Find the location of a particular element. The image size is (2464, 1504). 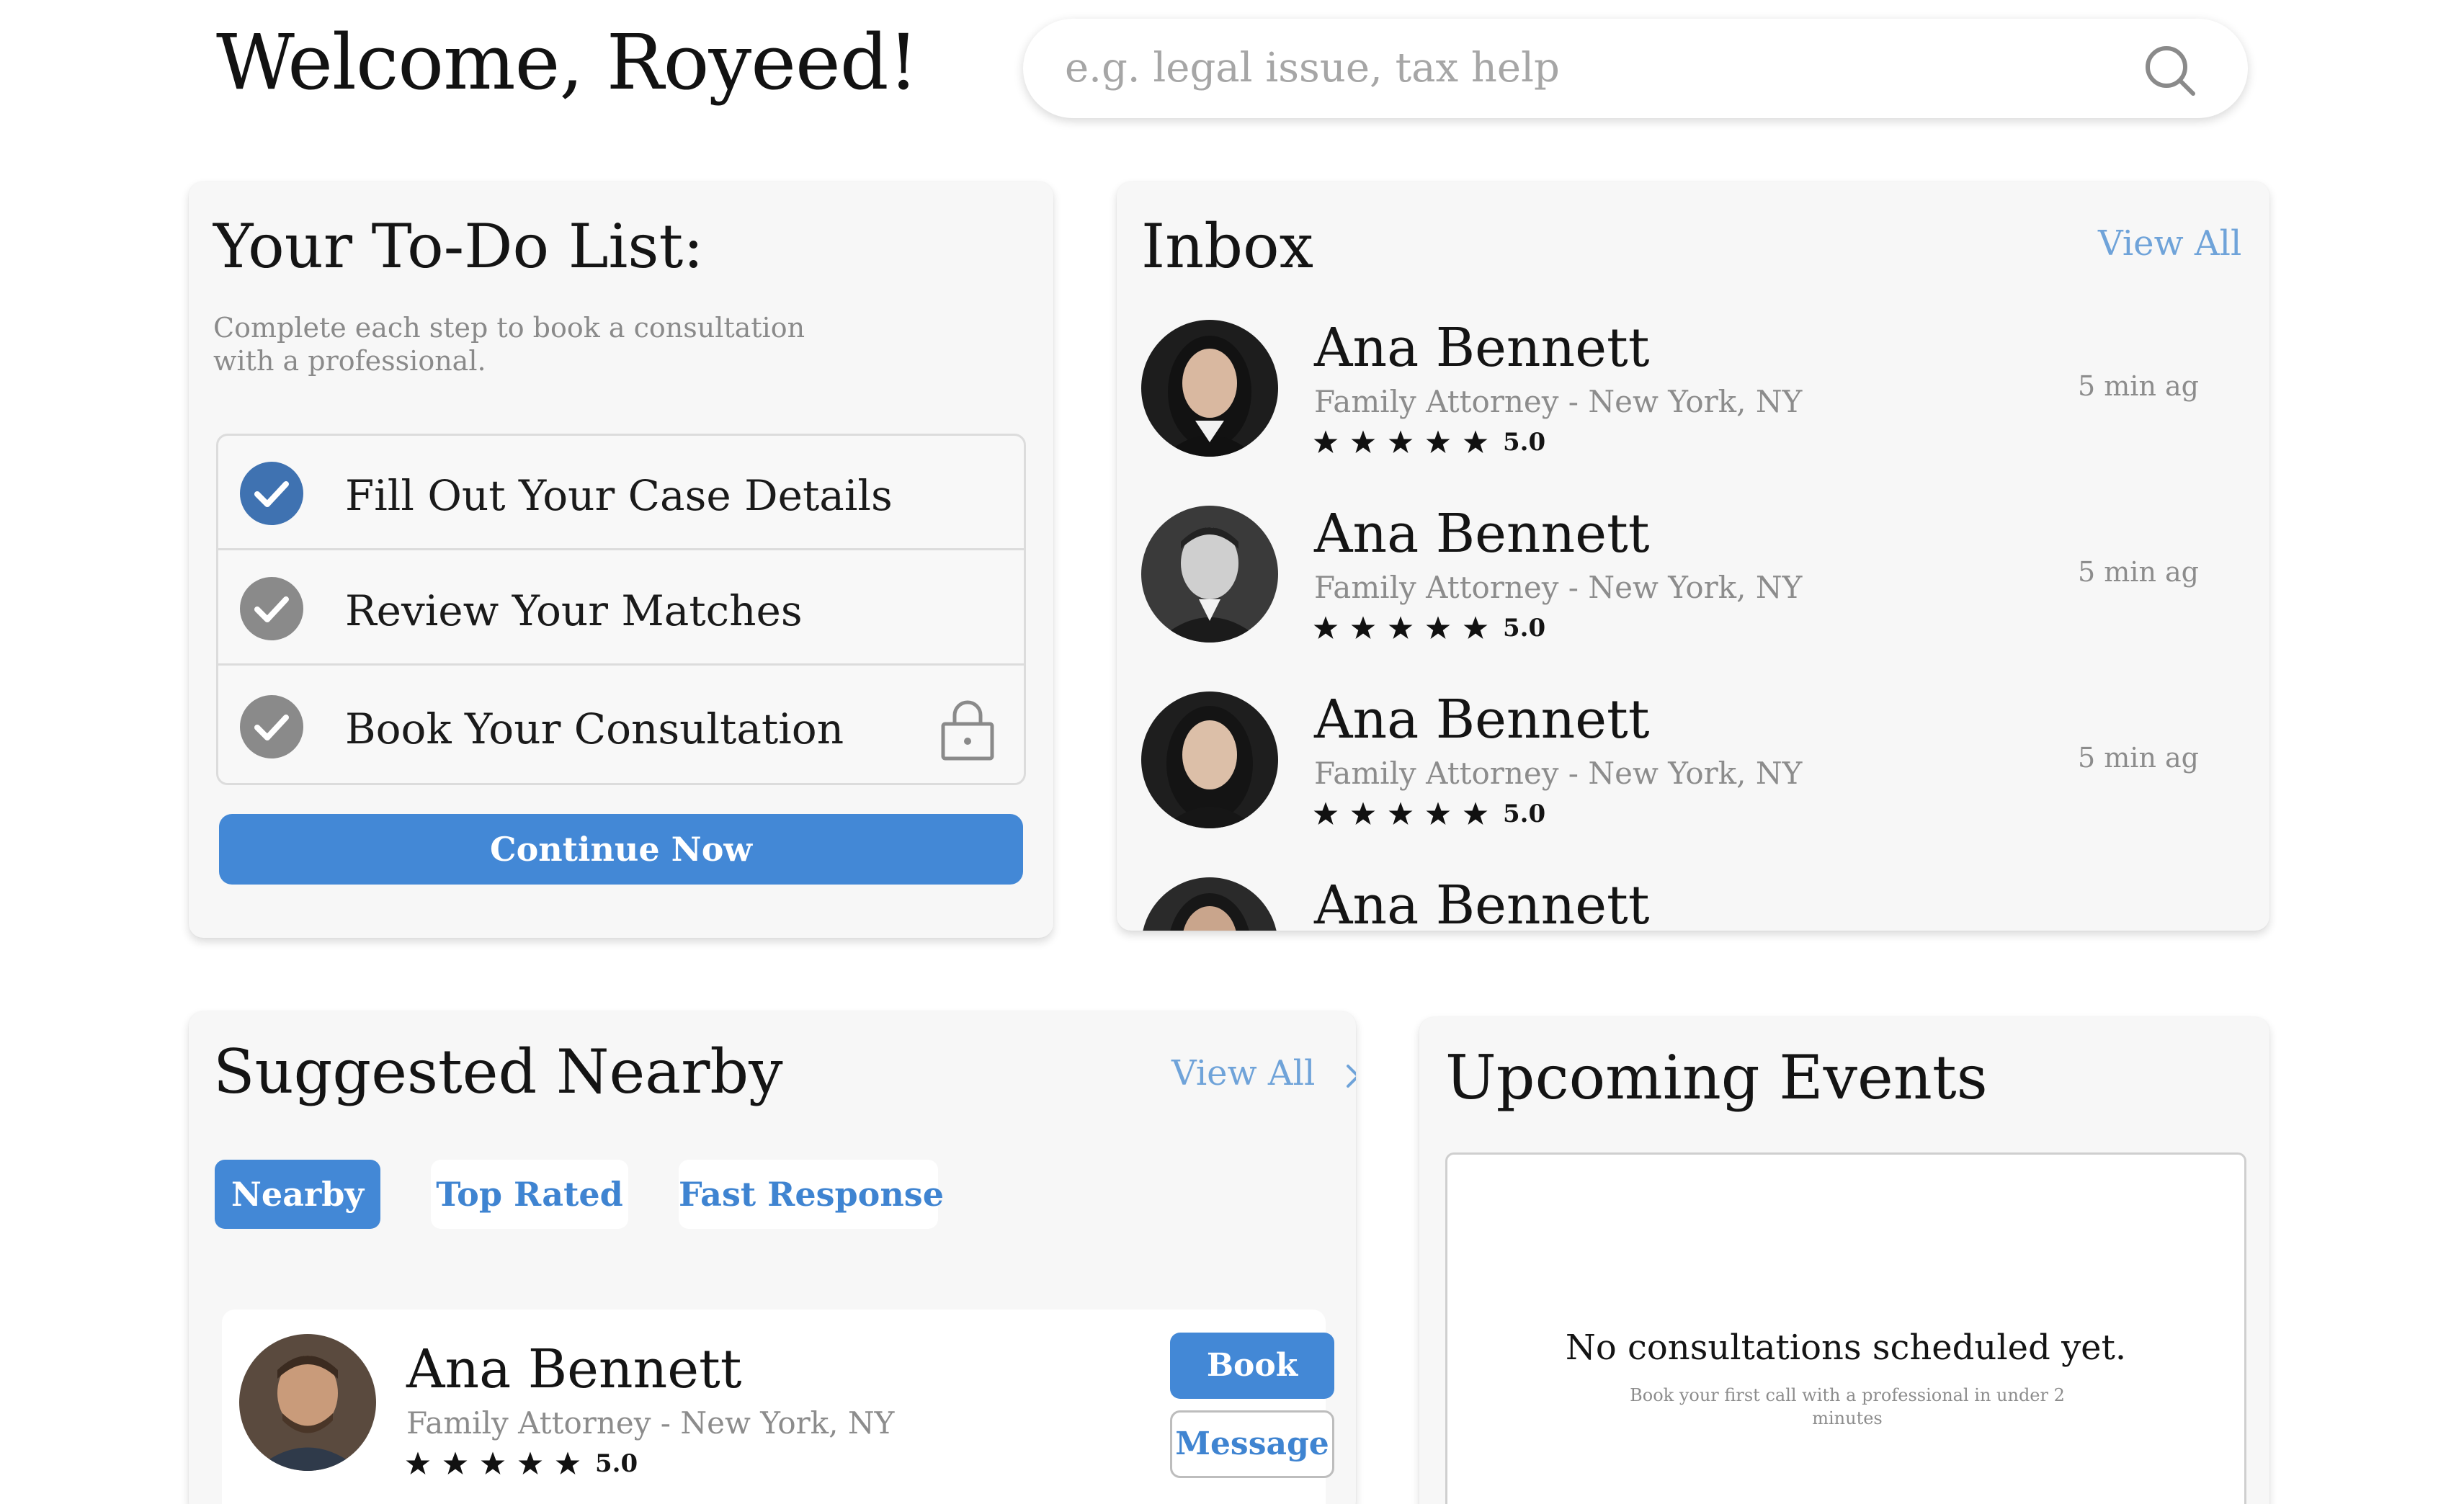

message-button: Message is located at coordinates (1252, 1444).